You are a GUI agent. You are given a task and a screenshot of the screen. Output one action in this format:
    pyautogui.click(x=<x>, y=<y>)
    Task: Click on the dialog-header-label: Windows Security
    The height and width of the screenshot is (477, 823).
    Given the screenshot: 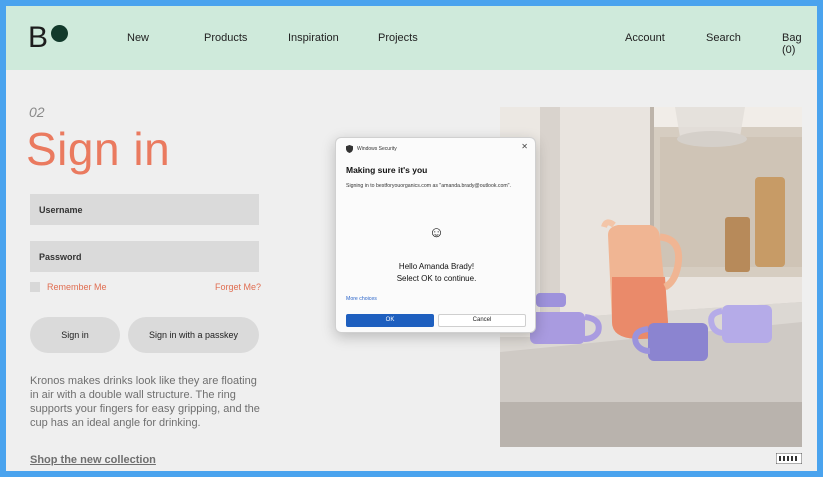 What is the action you would take?
    pyautogui.click(x=377, y=149)
    